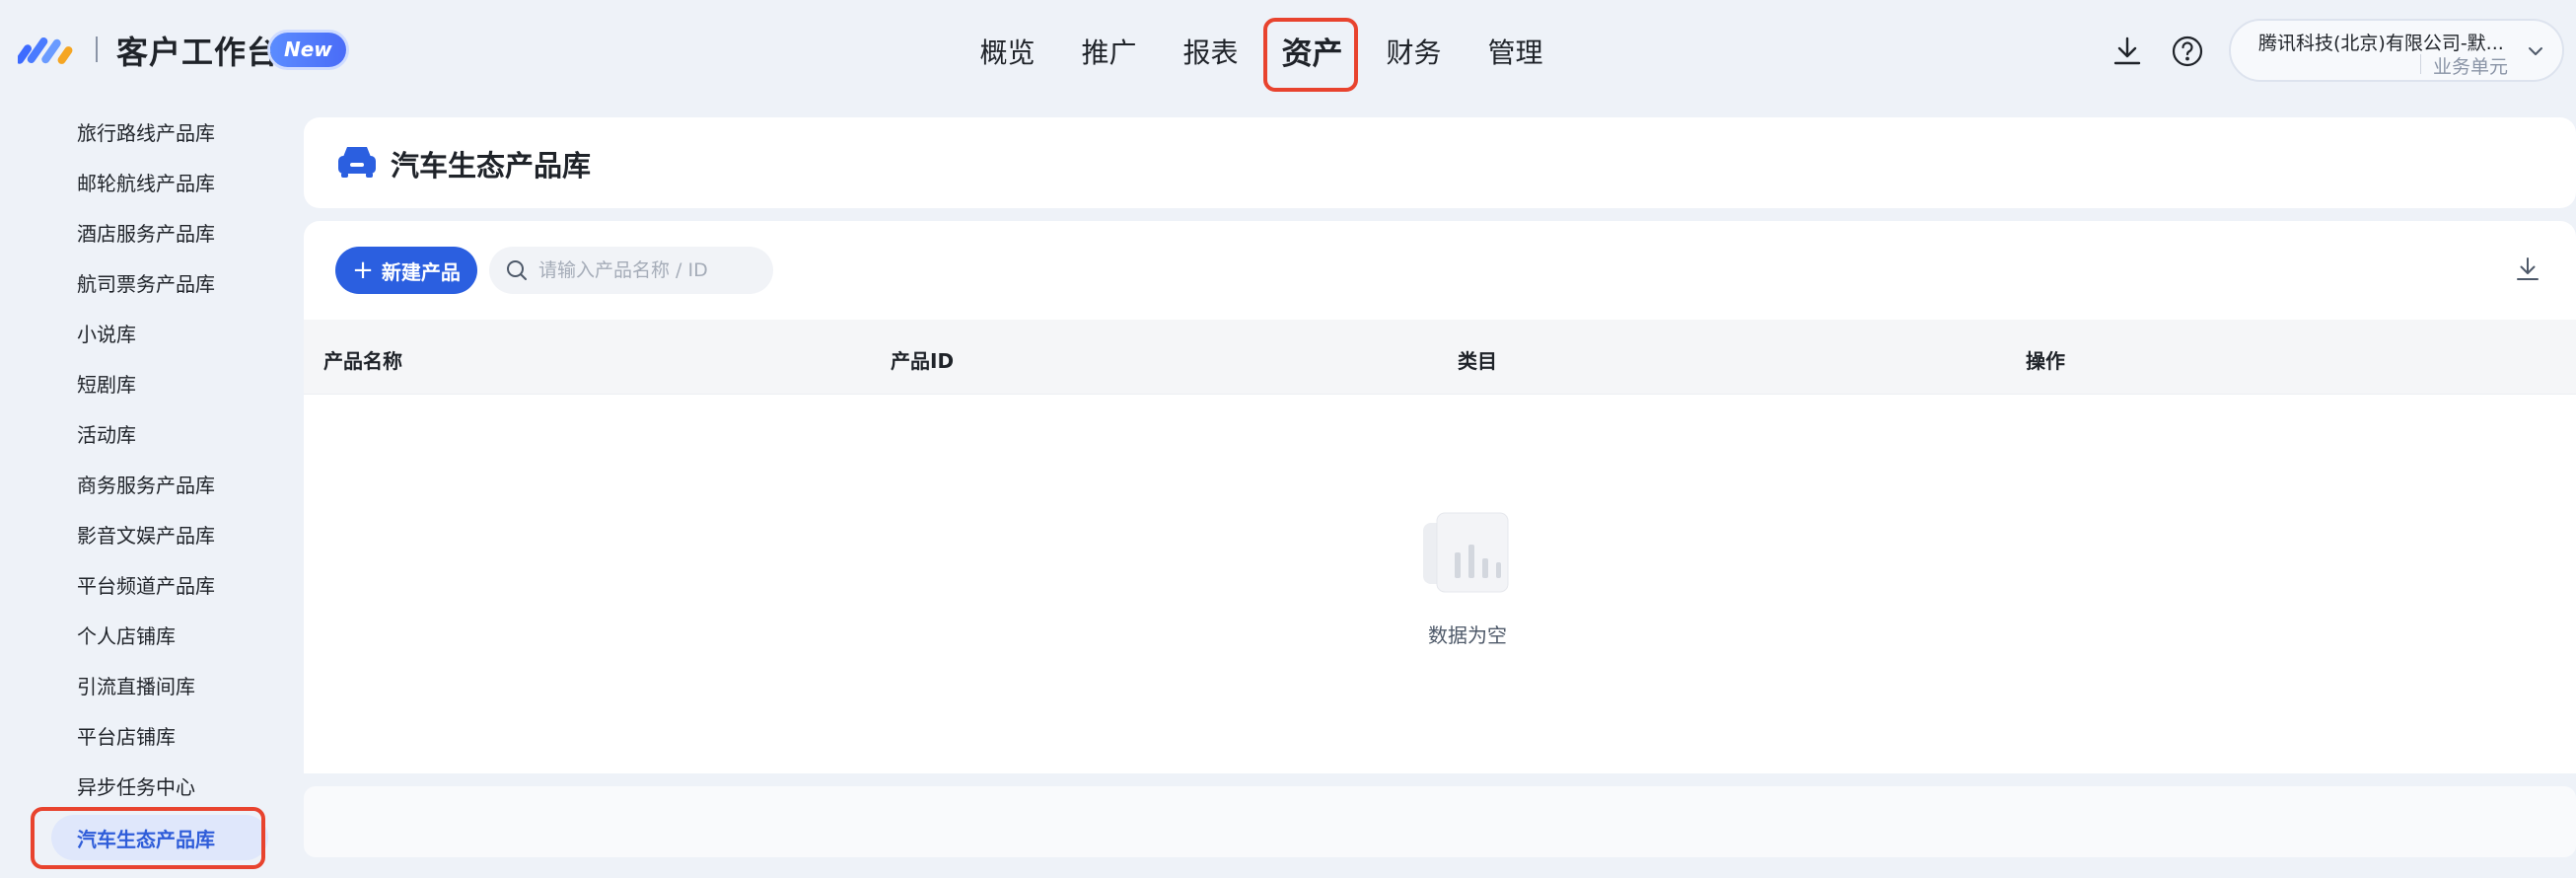 The width and height of the screenshot is (2576, 878). I want to click on download-icon, so click(2127, 51).